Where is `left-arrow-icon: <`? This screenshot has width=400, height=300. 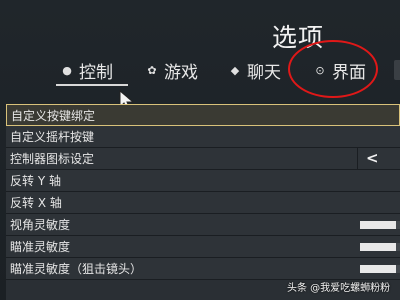
left-arrow-icon: < is located at coordinates (372, 158).